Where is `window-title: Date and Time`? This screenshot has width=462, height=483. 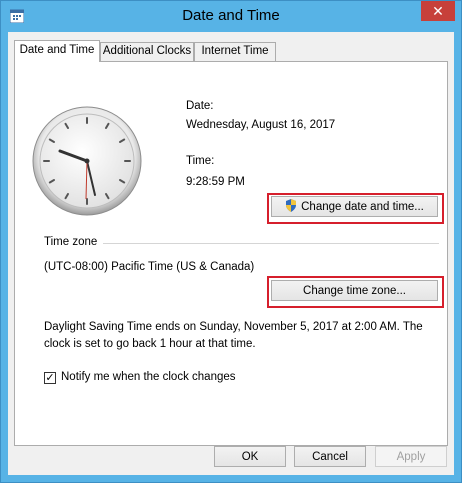 window-title: Date and Time is located at coordinates (231, 15).